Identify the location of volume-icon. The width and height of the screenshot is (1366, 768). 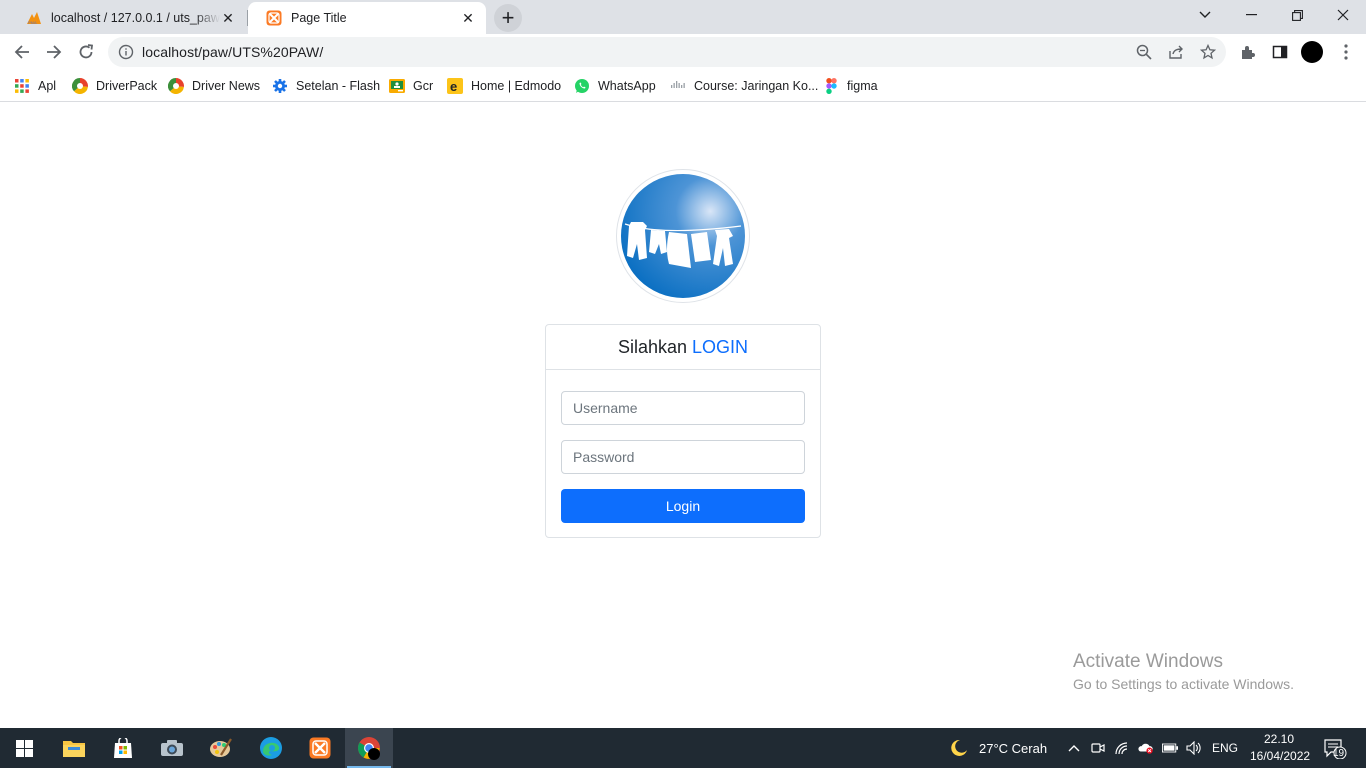
(1194, 748).